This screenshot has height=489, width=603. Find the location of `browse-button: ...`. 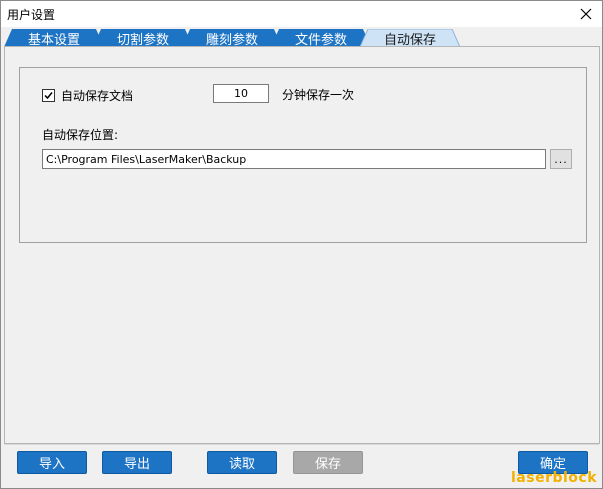

browse-button: ... is located at coordinates (561, 159).